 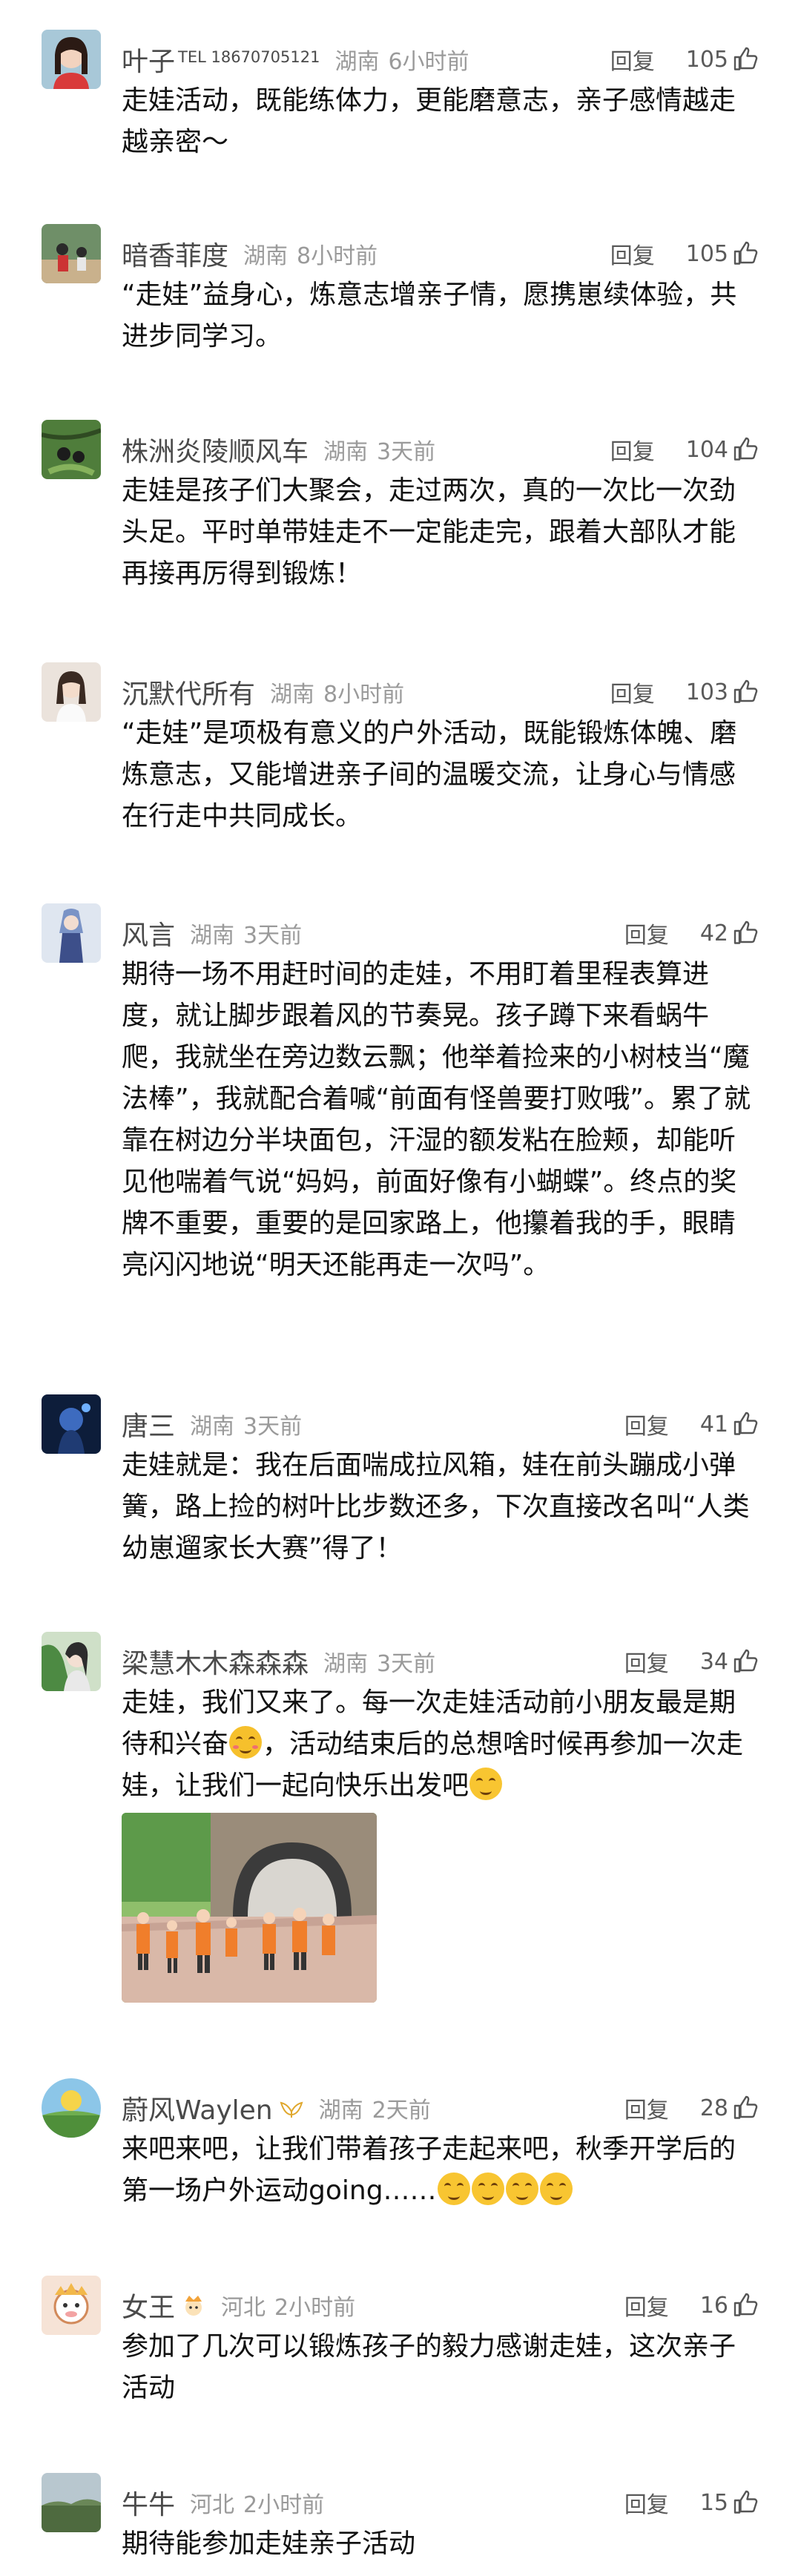 What do you see at coordinates (428, 62) in the screenshot?
I see `timestamp: 6小时前` at bounding box center [428, 62].